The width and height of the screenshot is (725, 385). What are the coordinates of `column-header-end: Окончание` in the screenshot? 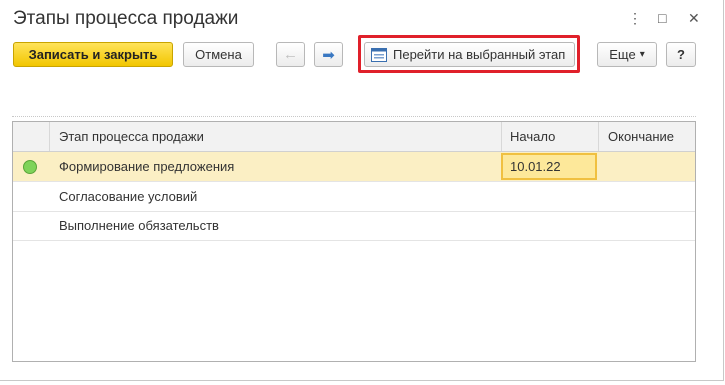 It's located at (646, 136).